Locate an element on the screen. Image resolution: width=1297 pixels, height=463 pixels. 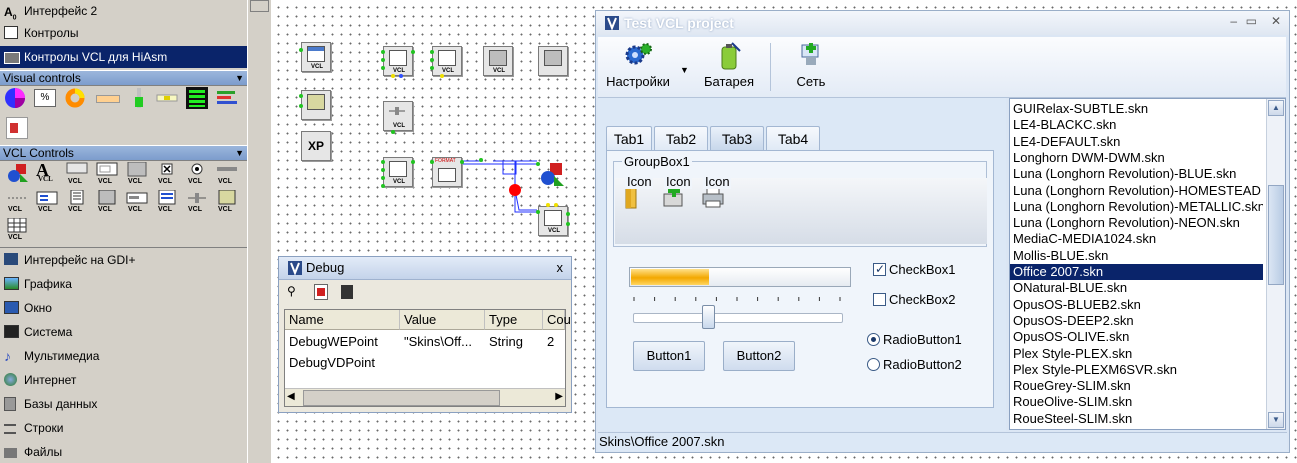
memo-node-2: VCL is located at coordinates (447, 61).